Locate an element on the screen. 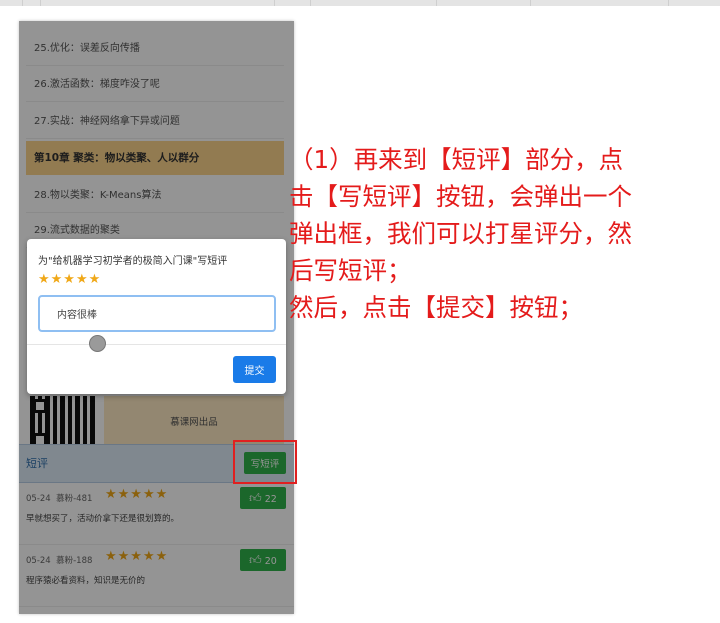 This screenshot has width=720, height=623. note-line: 然后，点击【提交】按钮； is located at coordinates (436, 307).